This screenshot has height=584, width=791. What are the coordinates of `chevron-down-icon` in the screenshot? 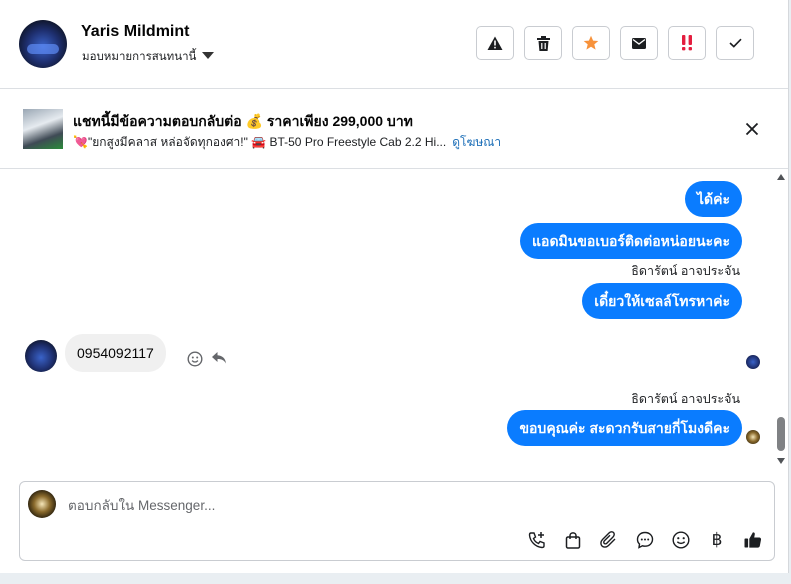 It's located at (208, 55).